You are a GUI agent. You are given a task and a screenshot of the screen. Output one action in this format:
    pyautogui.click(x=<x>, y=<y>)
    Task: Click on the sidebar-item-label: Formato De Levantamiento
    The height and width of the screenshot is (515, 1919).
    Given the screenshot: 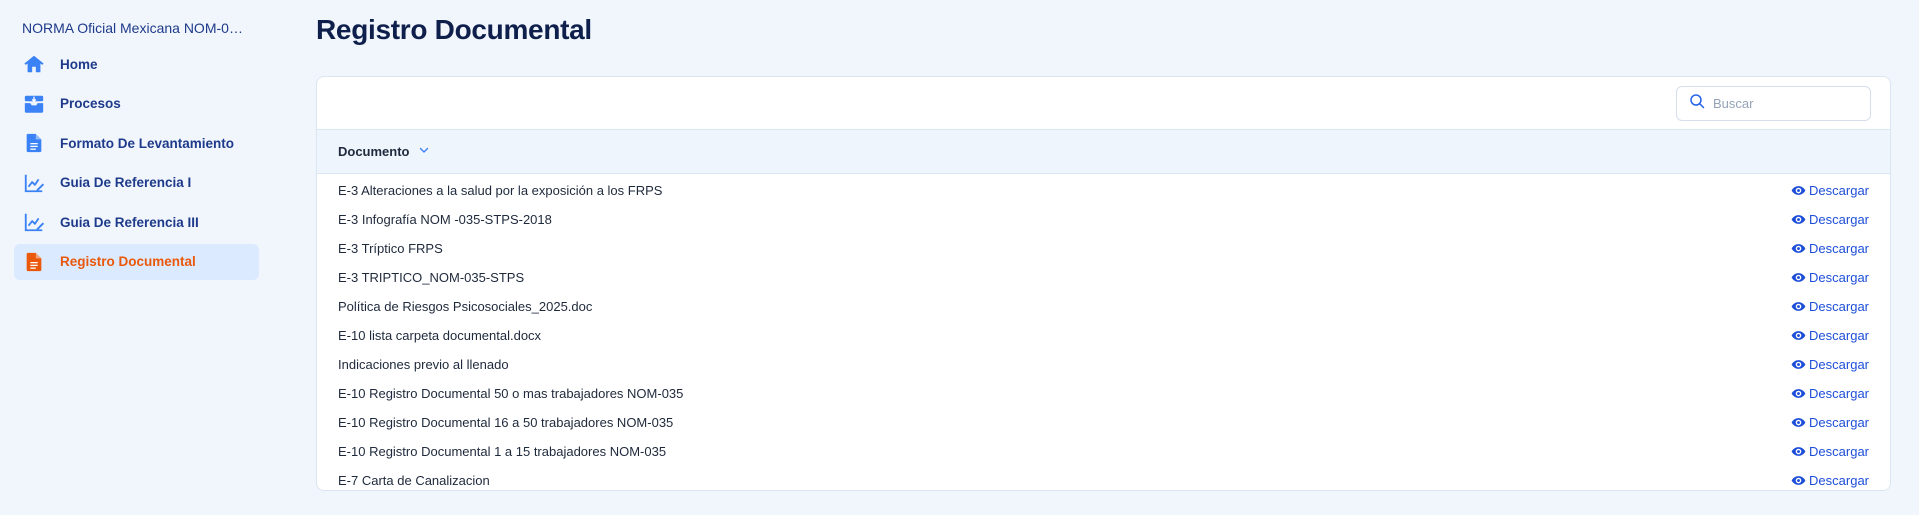 What is the action you would take?
    pyautogui.click(x=147, y=143)
    